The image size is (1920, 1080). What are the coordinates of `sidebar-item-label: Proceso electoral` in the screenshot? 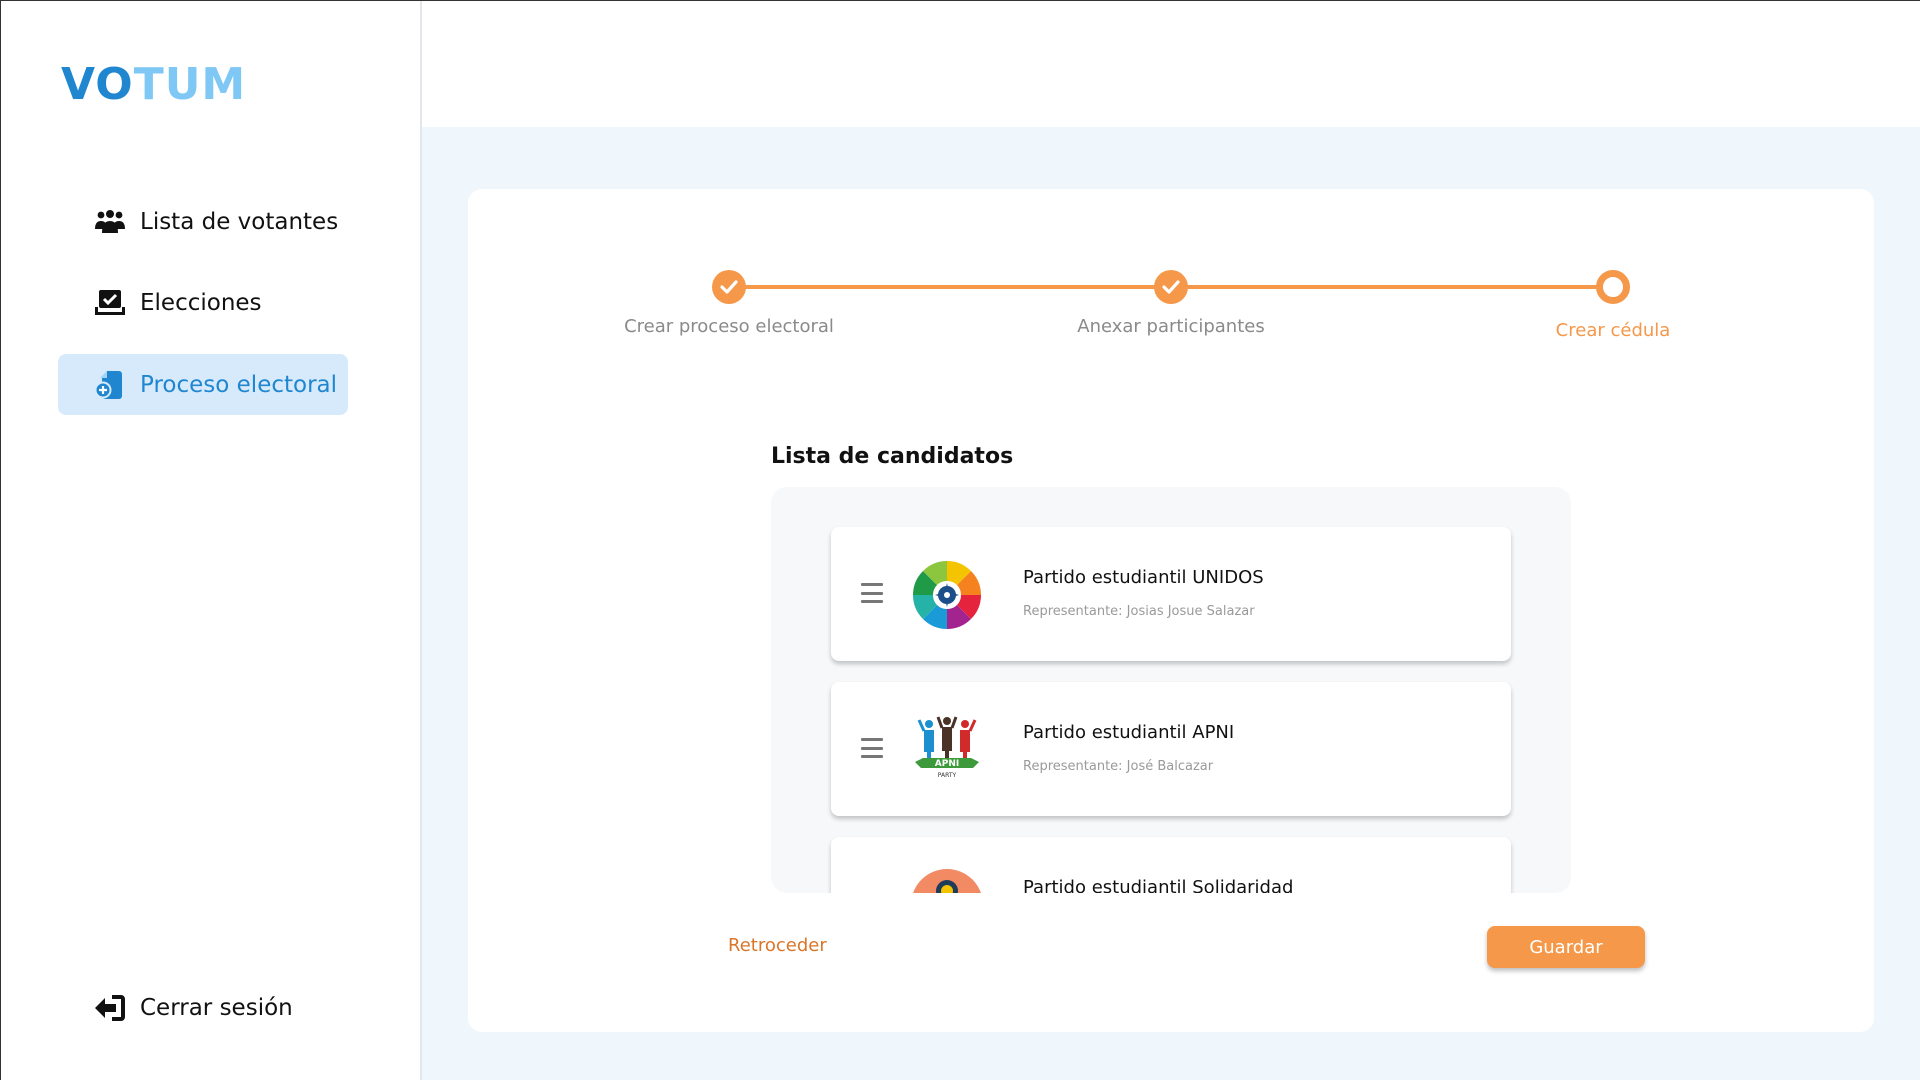 It's located at (239, 384).